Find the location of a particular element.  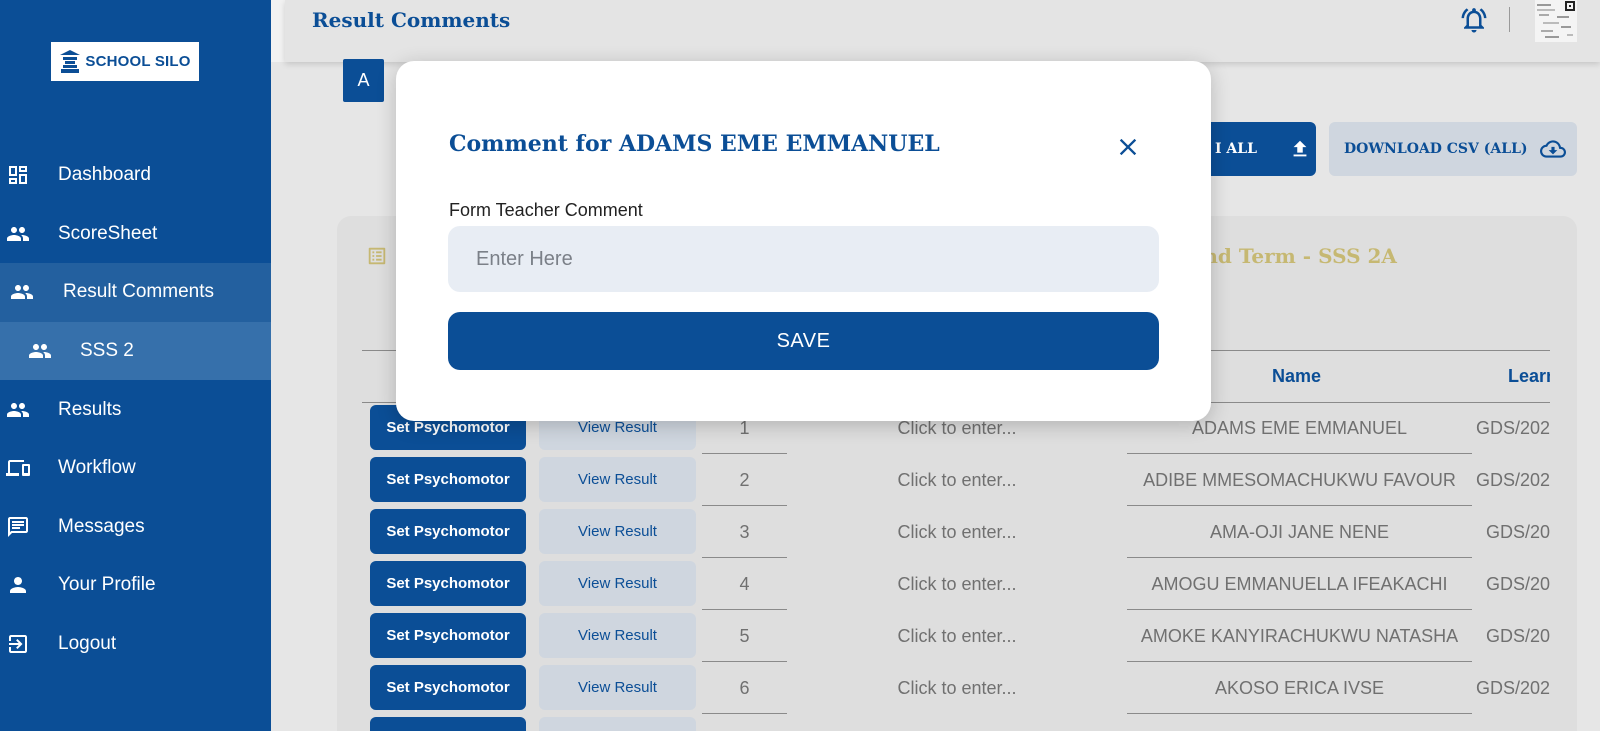

header-divider is located at coordinates (1509, 19).